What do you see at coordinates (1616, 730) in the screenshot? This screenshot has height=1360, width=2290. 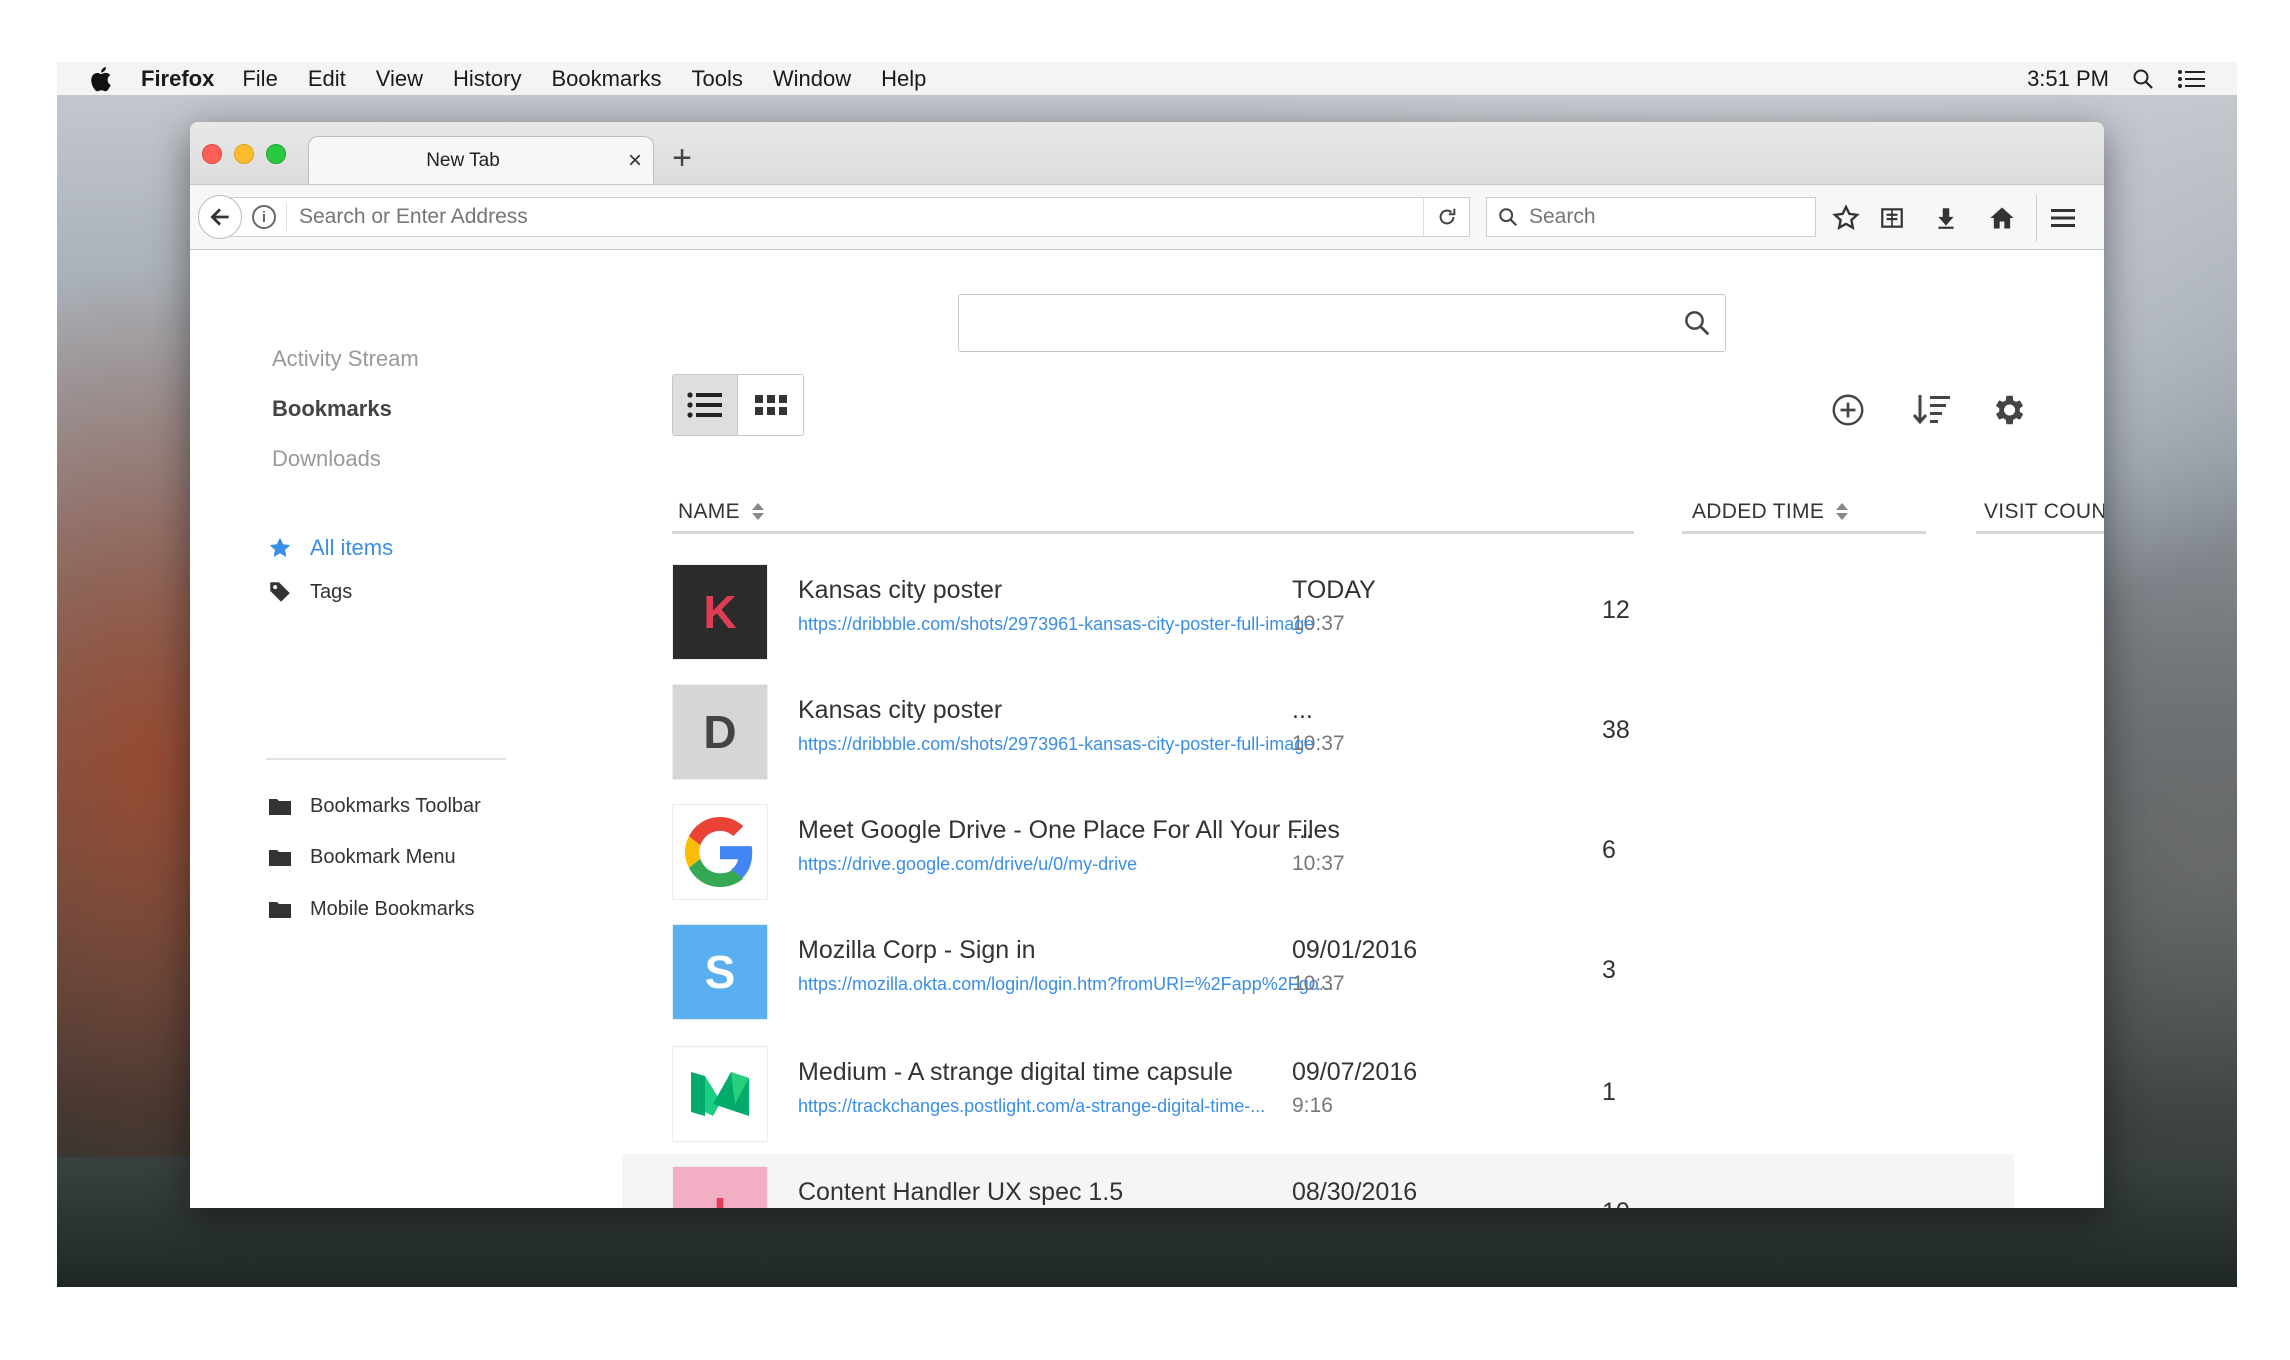 I see `bookmark-visit-count: 38` at bounding box center [1616, 730].